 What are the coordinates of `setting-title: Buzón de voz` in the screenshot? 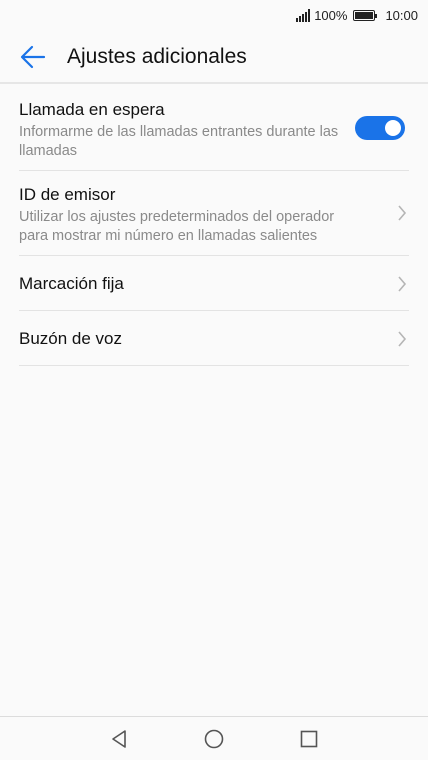 It's located at (71, 338).